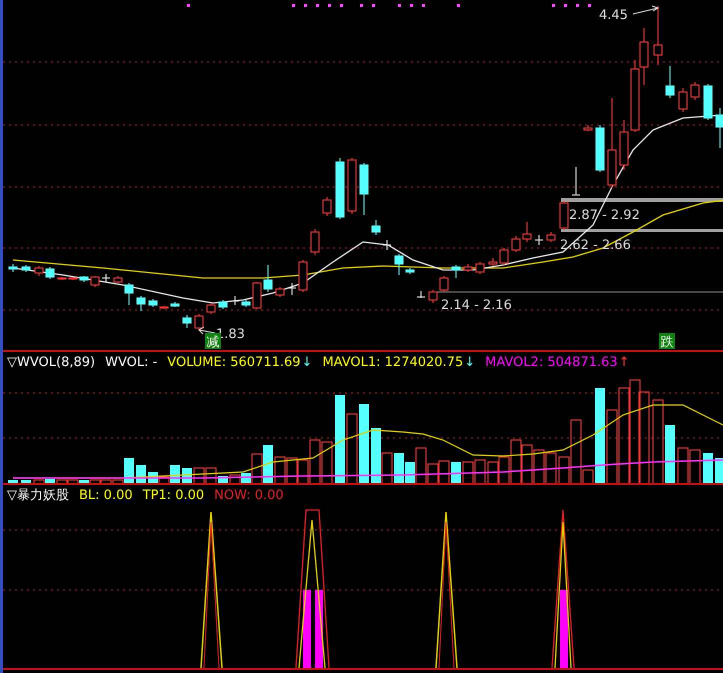 The height and width of the screenshot is (673, 723). What do you see at coordinates (239, 362) in the screenshot?
I see `indicator-value: VOLUME: 560711.69↓` at bounding box center [239, 362].